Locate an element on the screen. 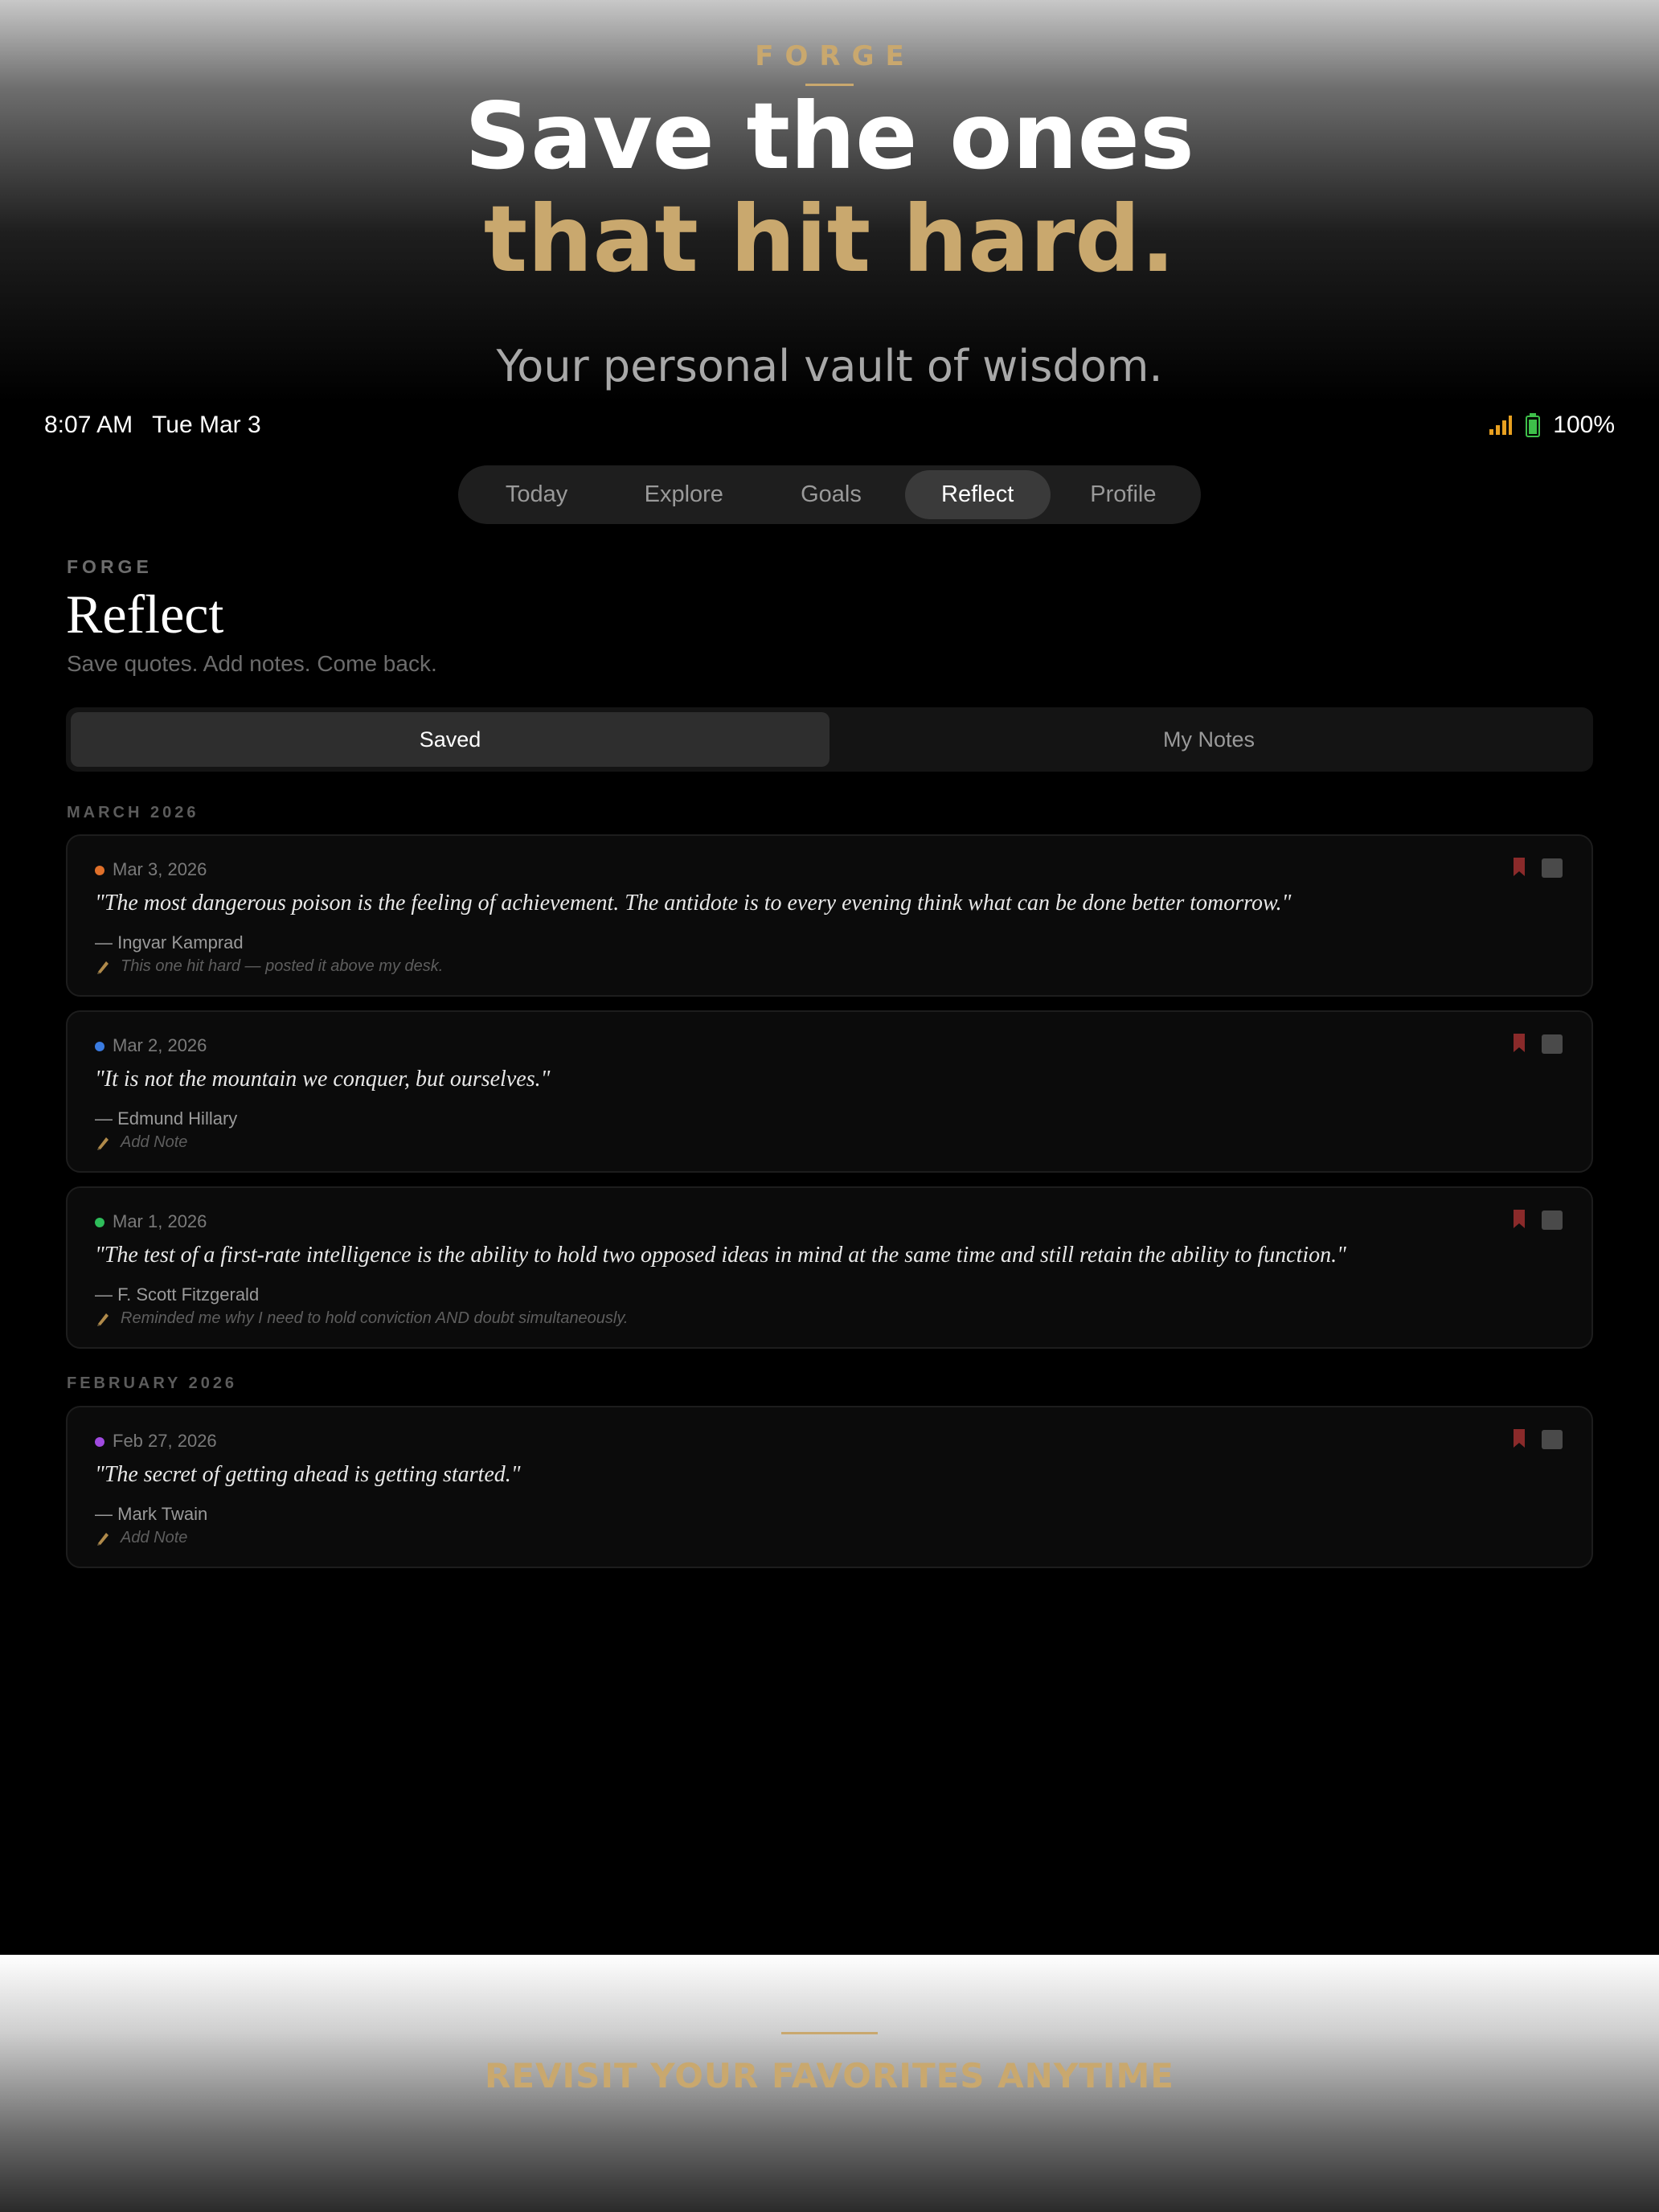  promo-headline-line1: Save the ones is located at coordinates (829, 136).